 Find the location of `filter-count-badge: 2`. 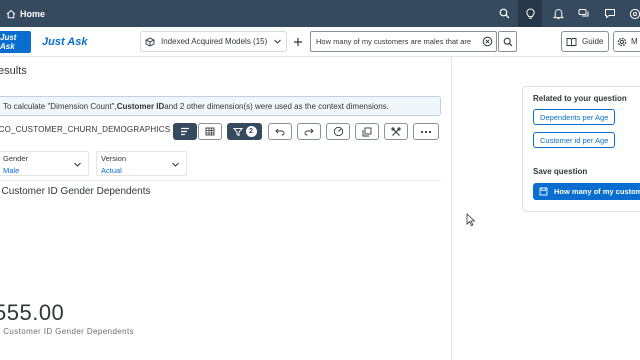

filter-count-badge: 2 is located at coordinates (251, 131).